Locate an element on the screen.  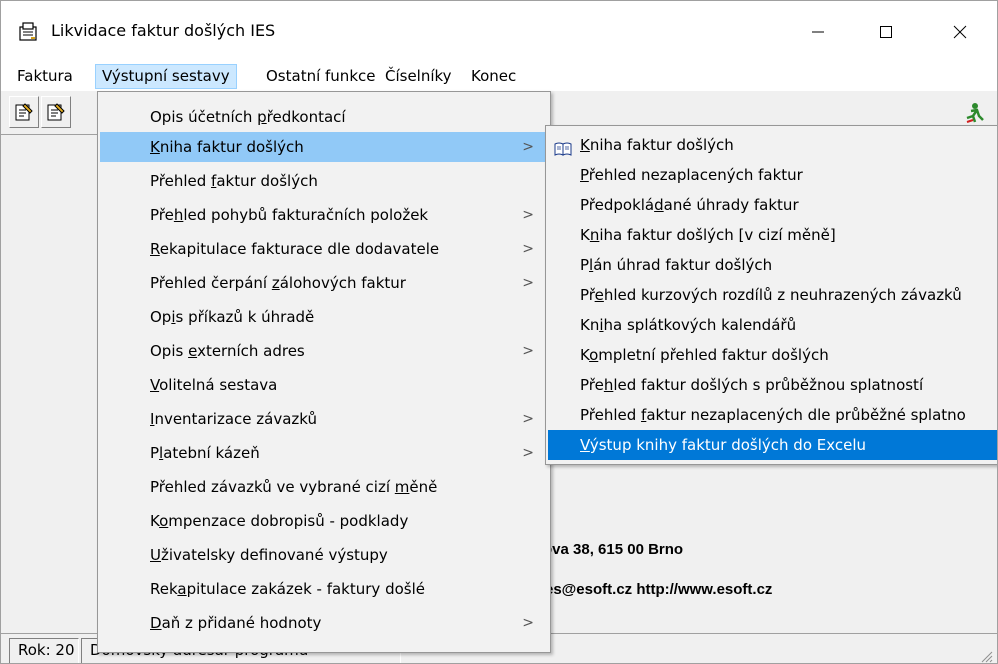
menu-item-kompenzace-dobropisu: Kompenzace dobropisů - podklady is located at coordinates (324, 521).